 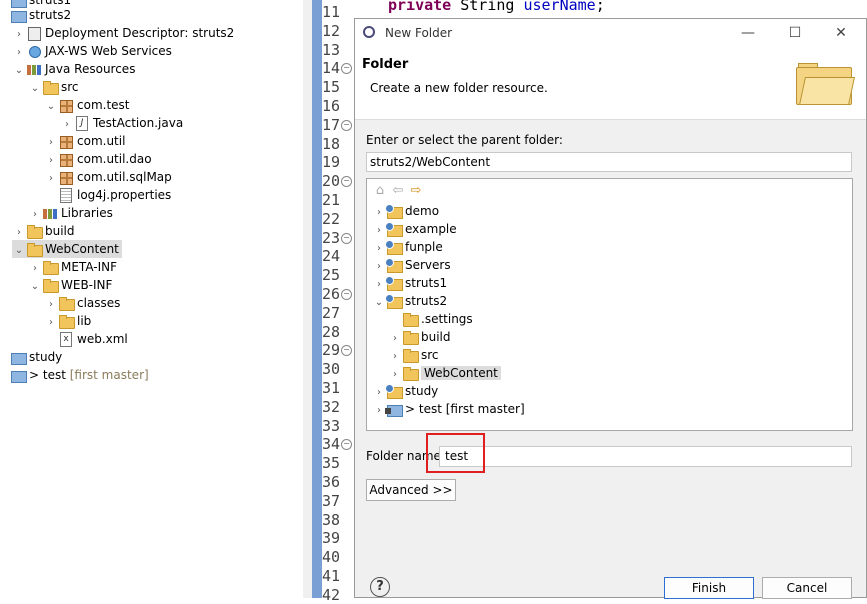 I want to click on xml-file-icon, so click(x=66, y=339).